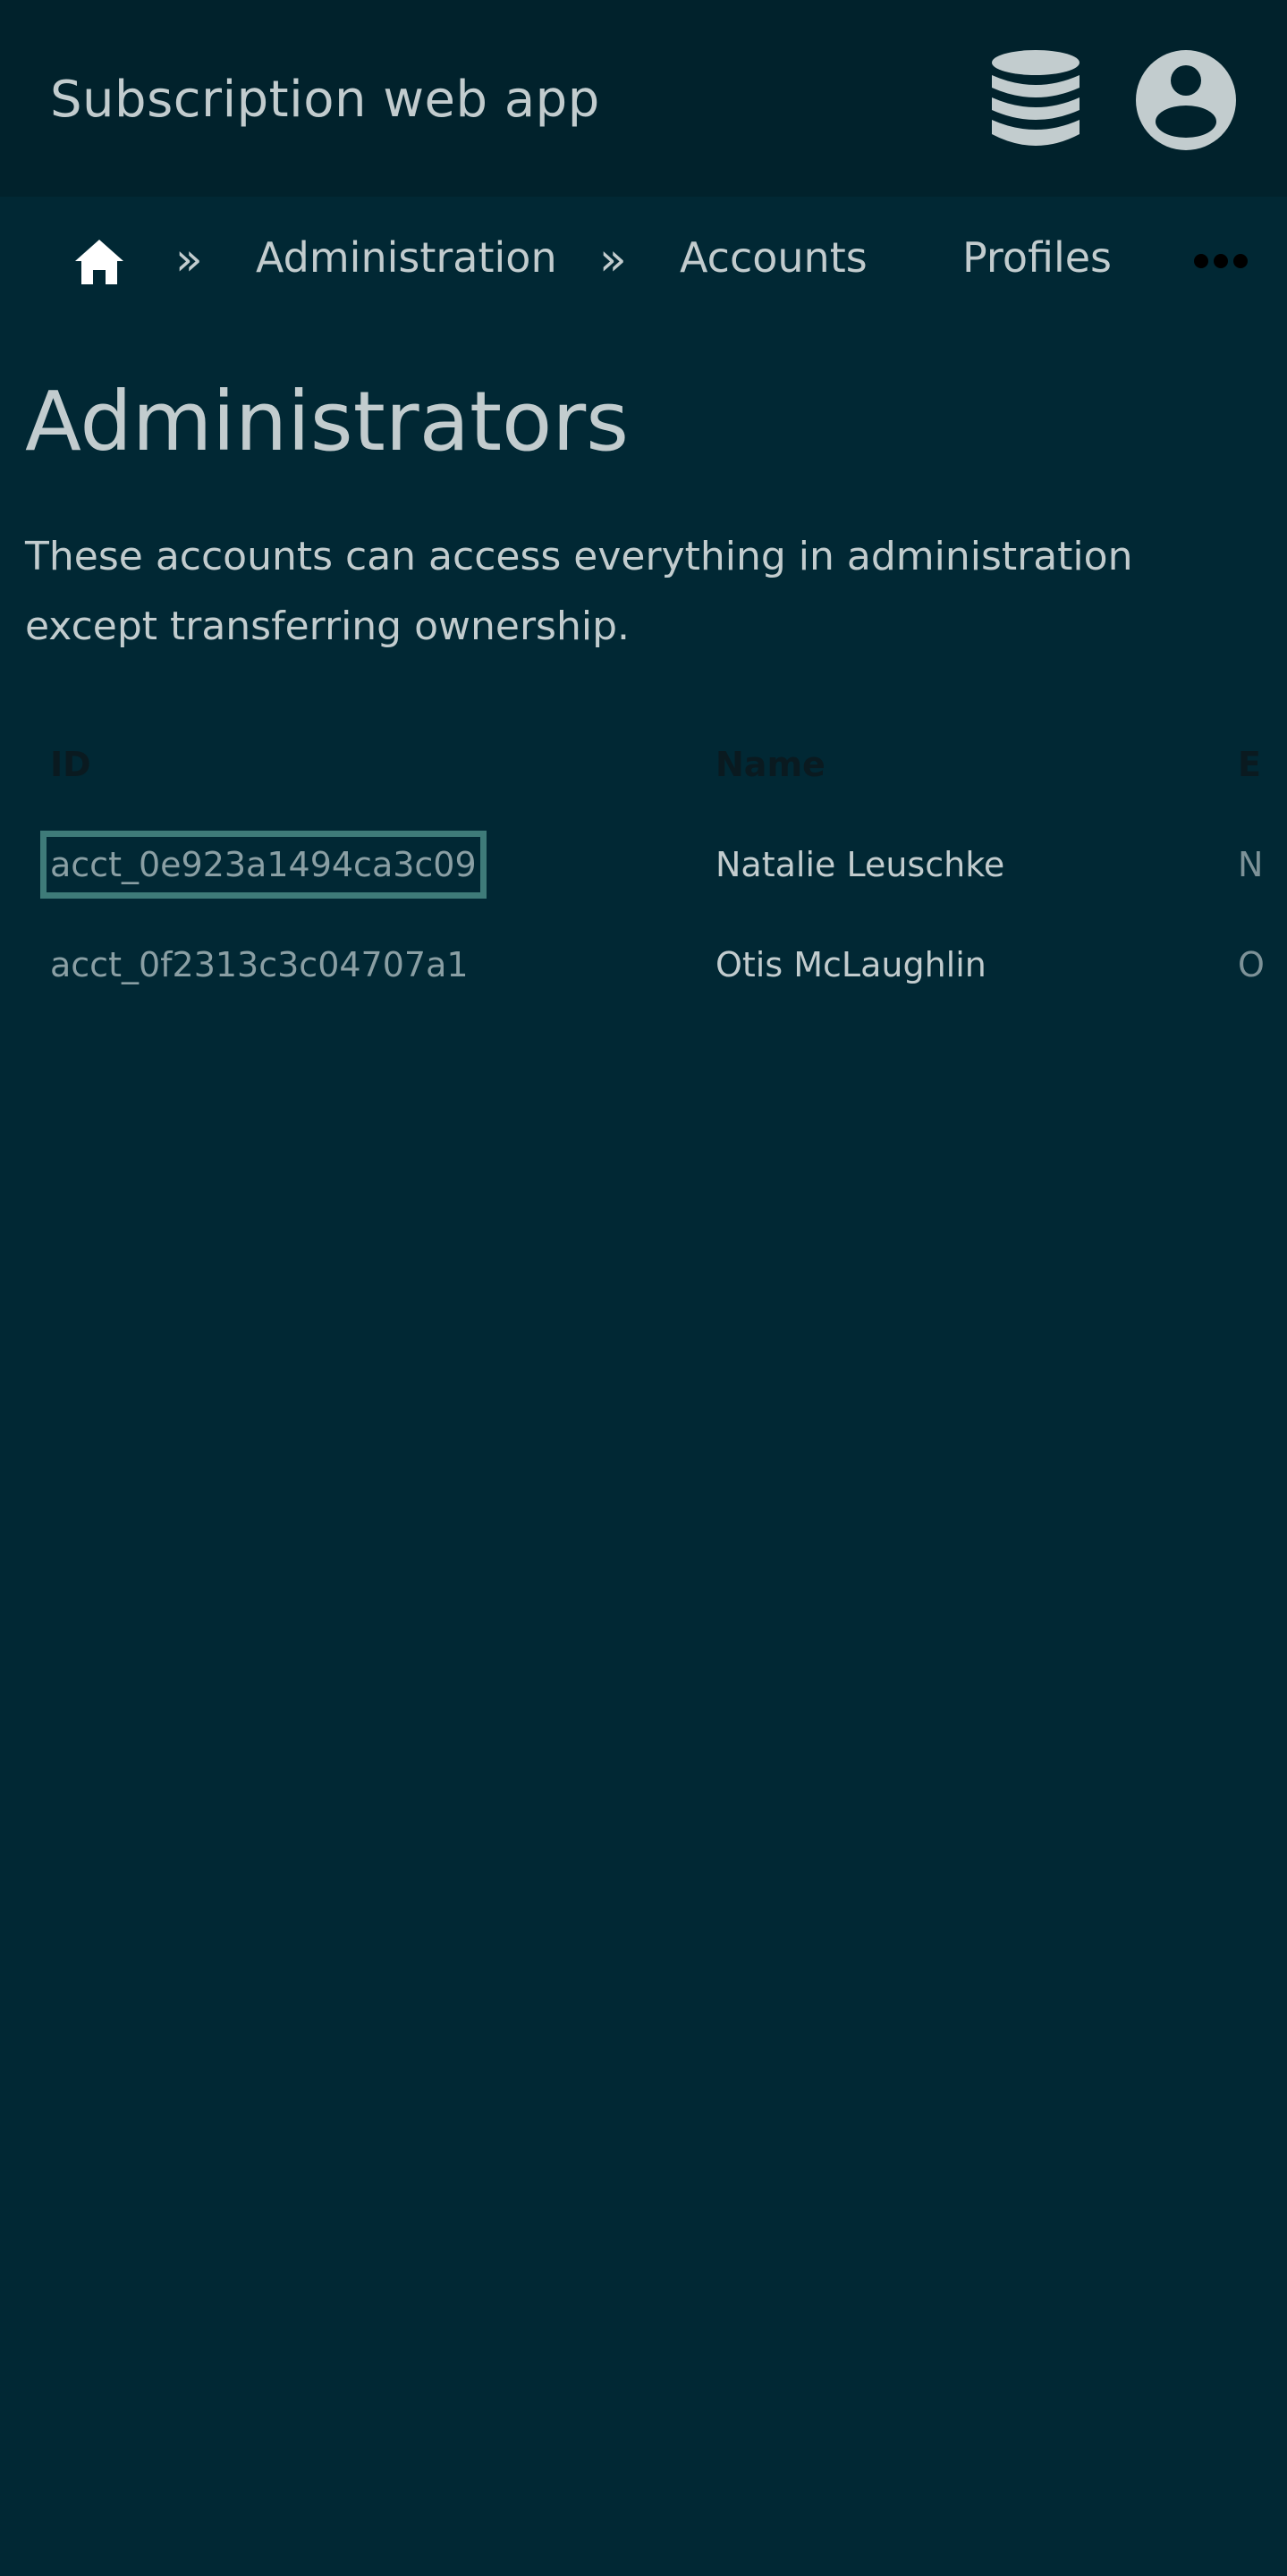 Image resolution: width=1287 pixels, height=2576 pixels. I want to click on home-icon, so click(99, 262).